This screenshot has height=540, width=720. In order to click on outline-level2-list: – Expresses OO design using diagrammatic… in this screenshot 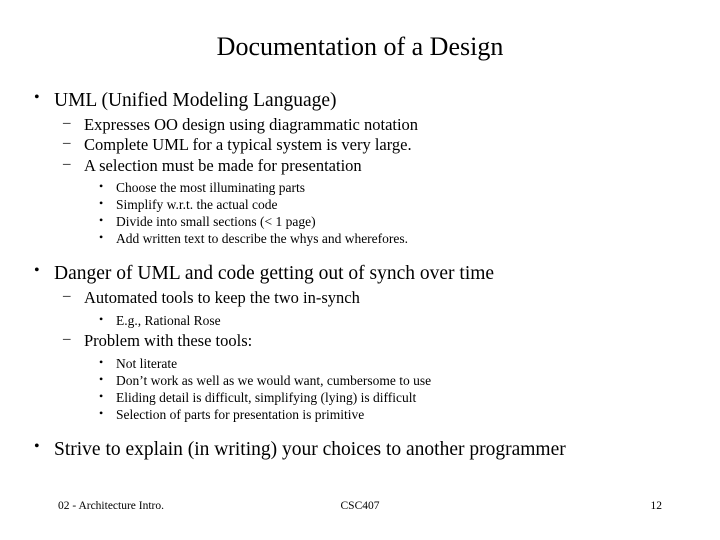, I will do `click(379, 145)`.